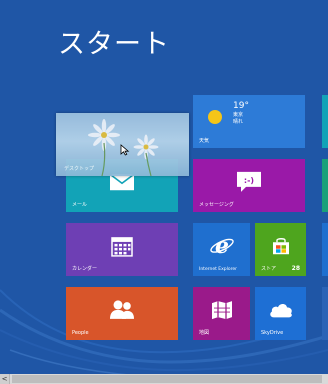  I want to click on ie-logo-icon: e, so click(221, 246).